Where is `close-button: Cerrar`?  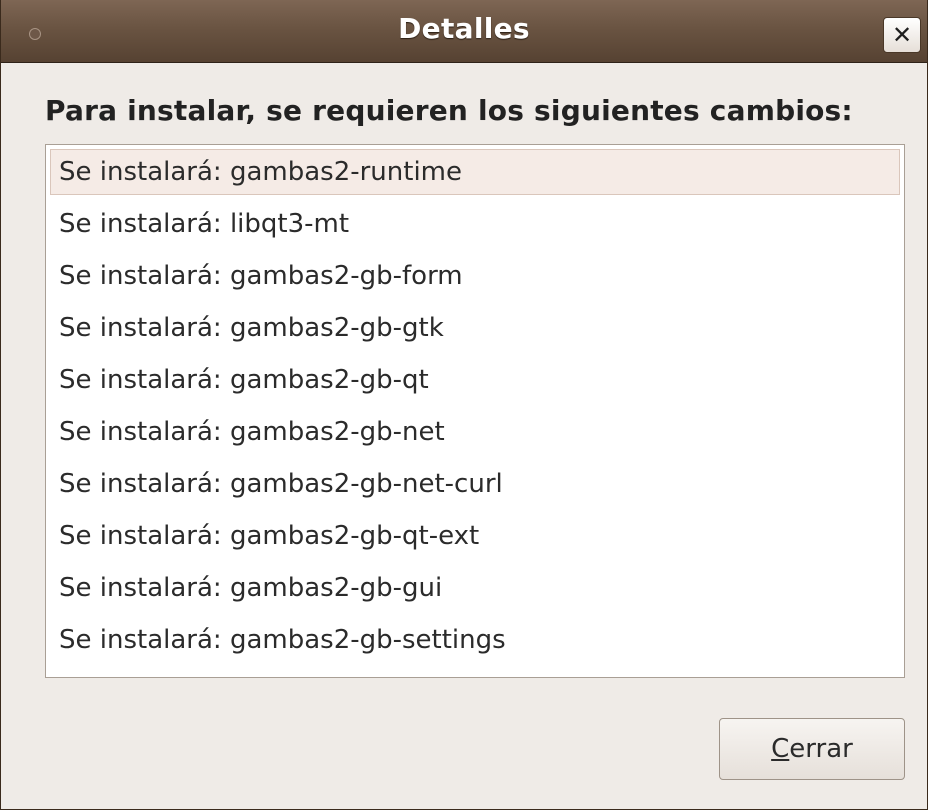
close-button: Cerrar is located at coordinates (812, 749).